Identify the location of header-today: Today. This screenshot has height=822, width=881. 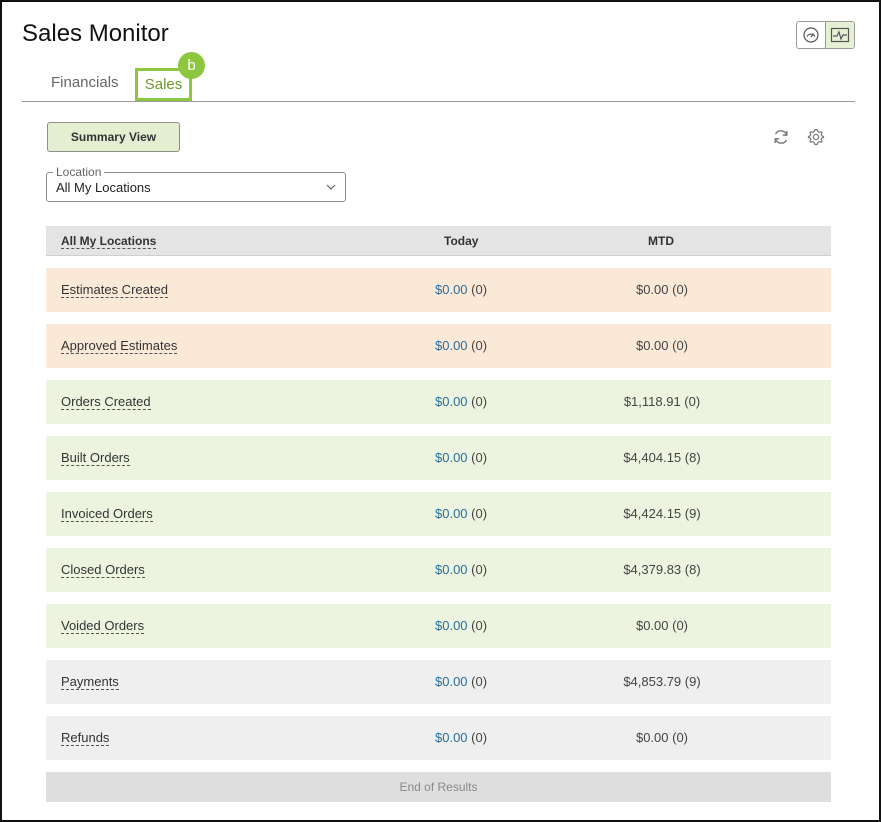
(461, 241).